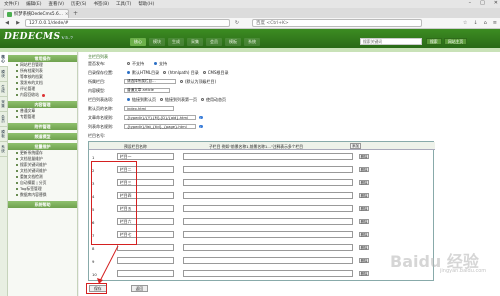 The image size is (500, 296). I want to click on highlight-box-save, so click(96, 288).